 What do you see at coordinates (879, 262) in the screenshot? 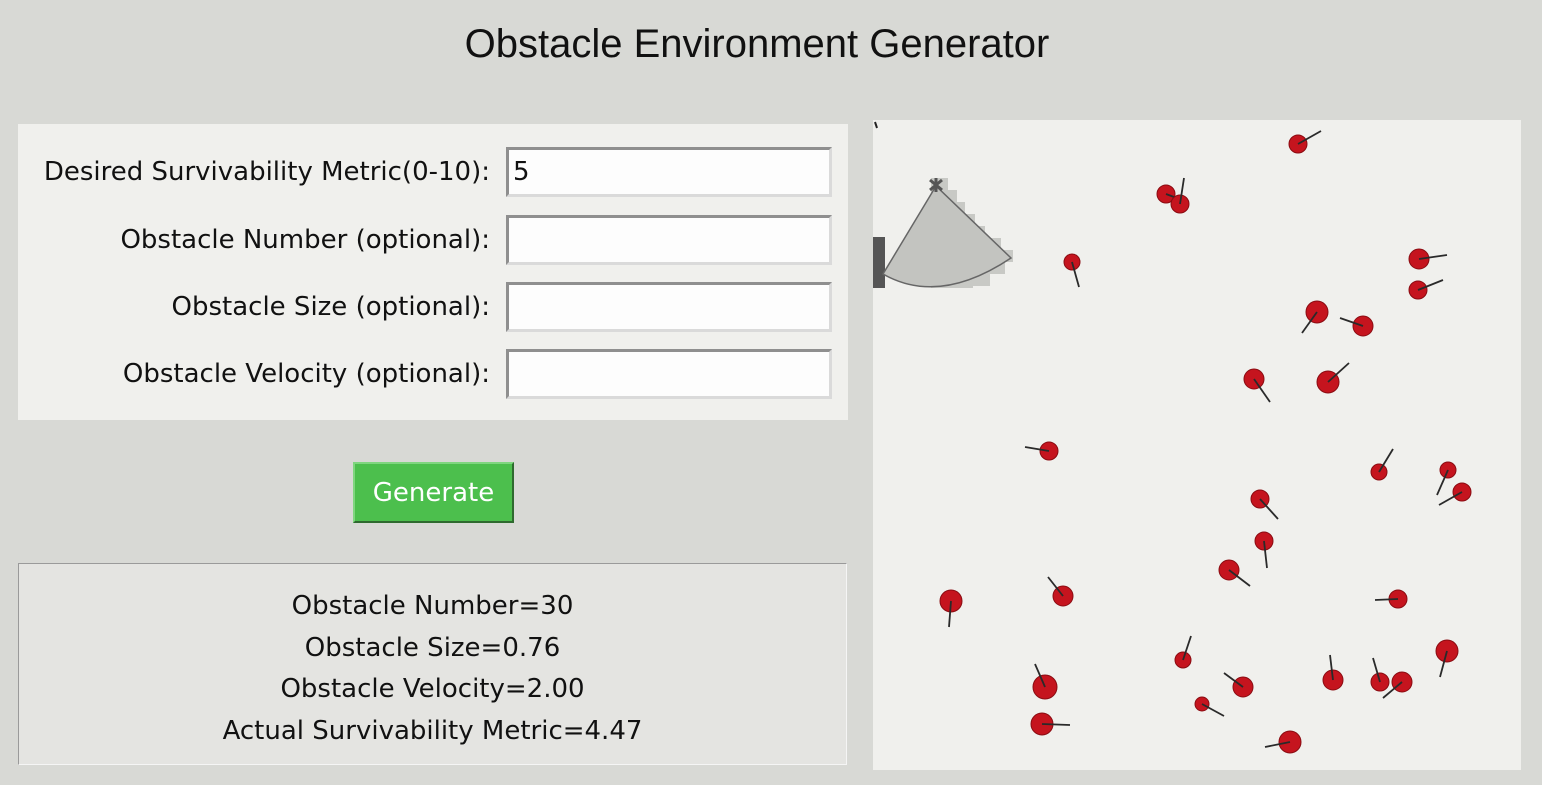
I see `start-marker` at bounding box center [879, 262].